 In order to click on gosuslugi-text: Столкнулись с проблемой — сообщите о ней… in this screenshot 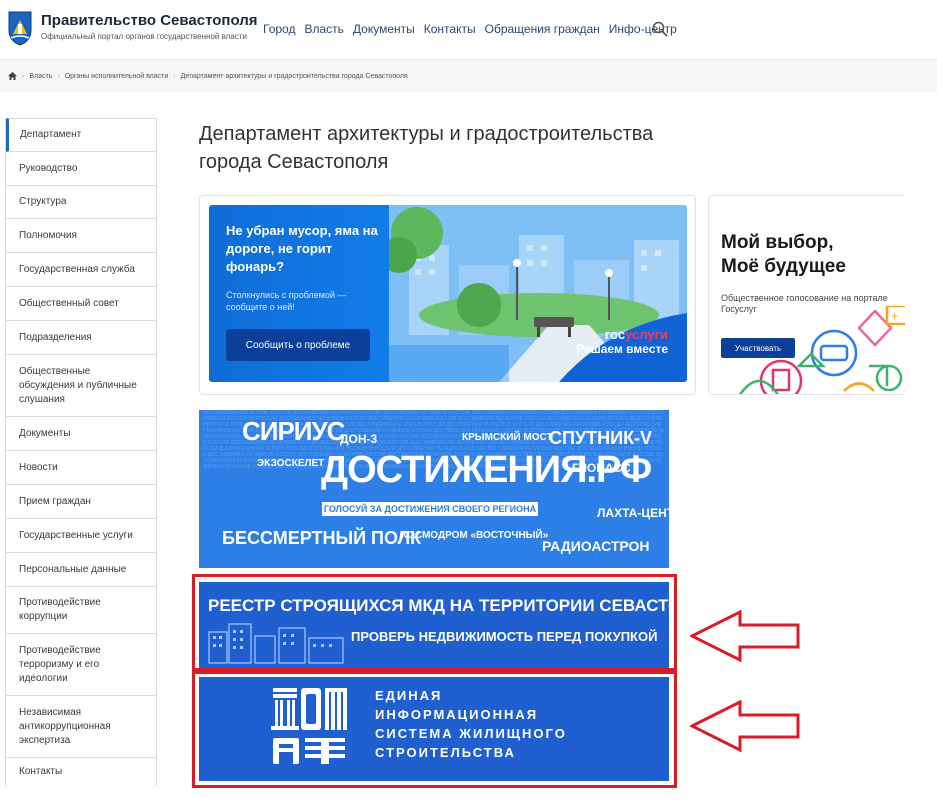, I will do `click(286, 301)`.